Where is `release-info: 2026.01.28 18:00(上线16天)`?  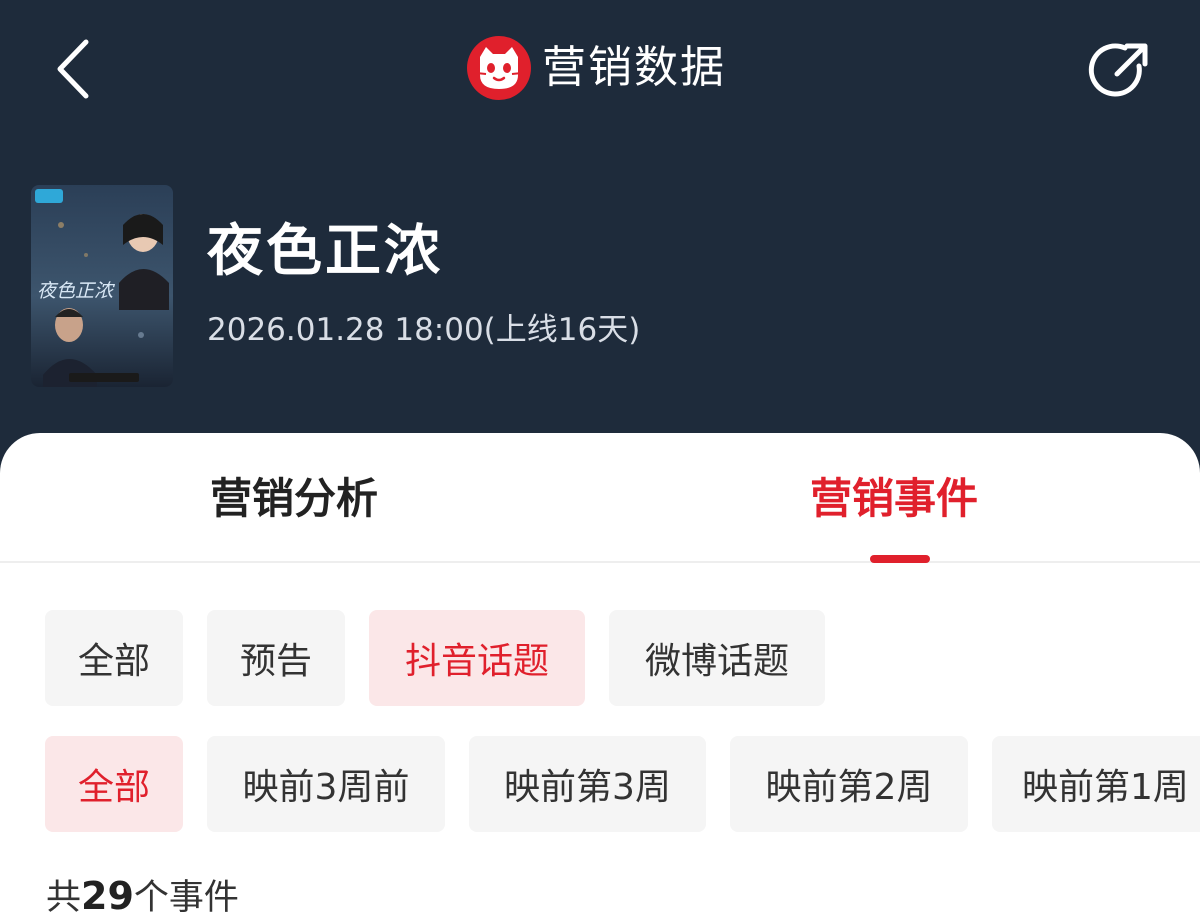 release-info: 2026.01.28 18:00(上线16天) is located at coordinates (424, 330).